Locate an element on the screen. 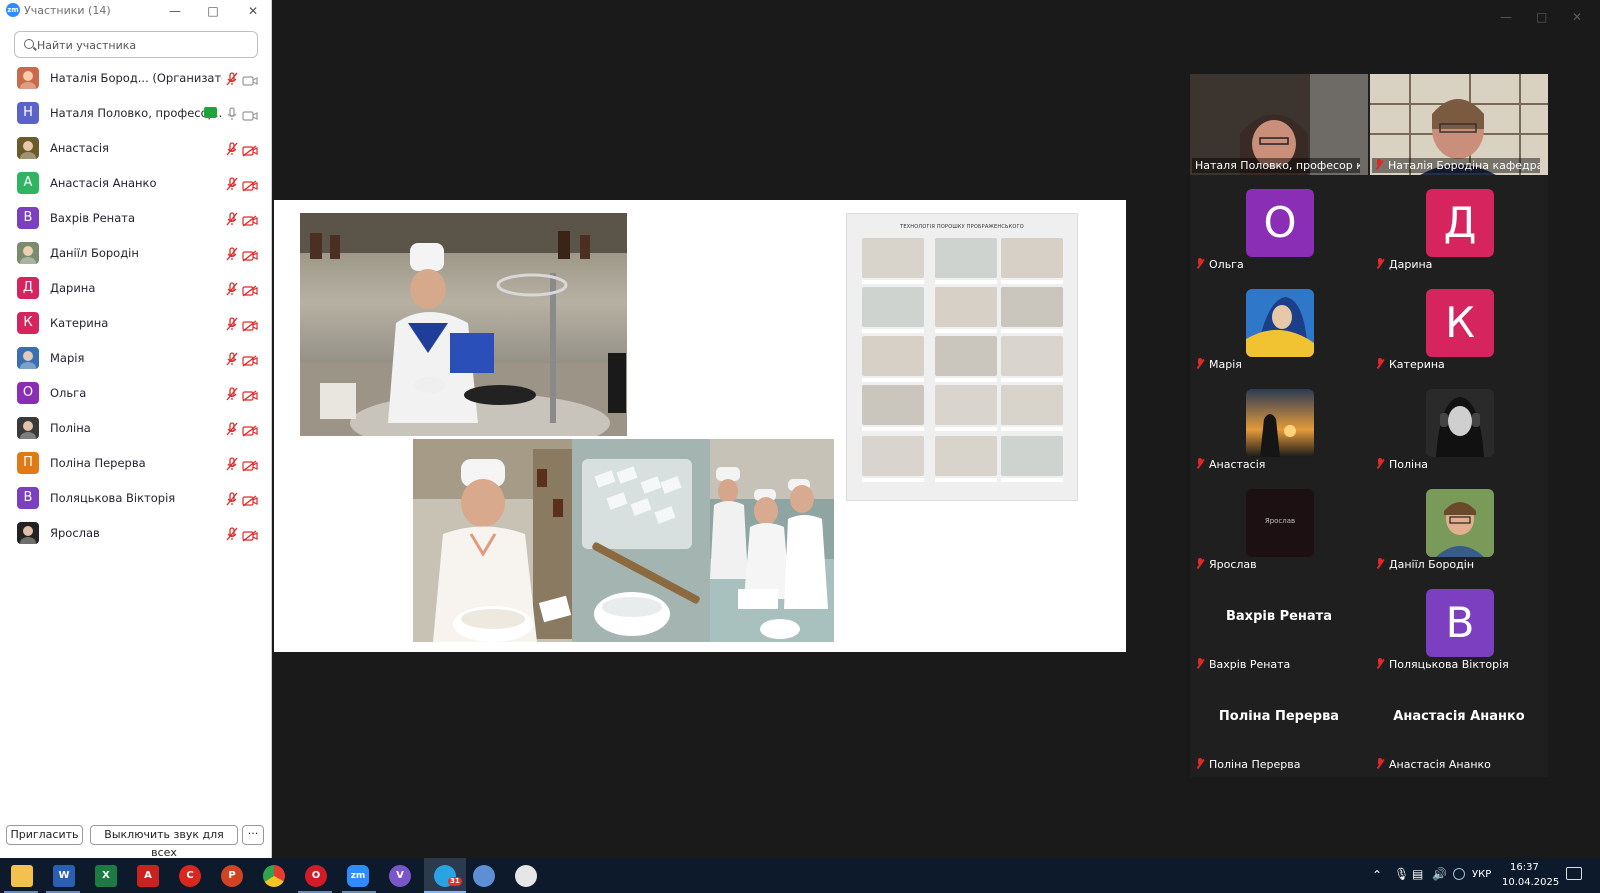  participant-row: Поліна is located at coordinates (135, 428).